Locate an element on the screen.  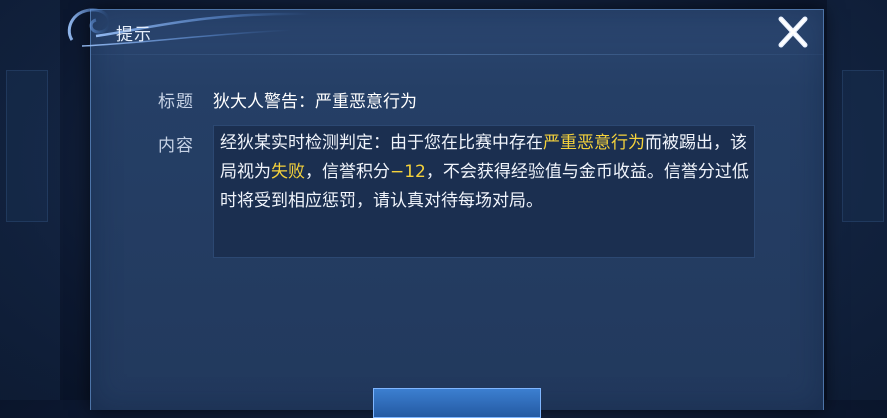
close-icon is located at coordinates (793, 32).